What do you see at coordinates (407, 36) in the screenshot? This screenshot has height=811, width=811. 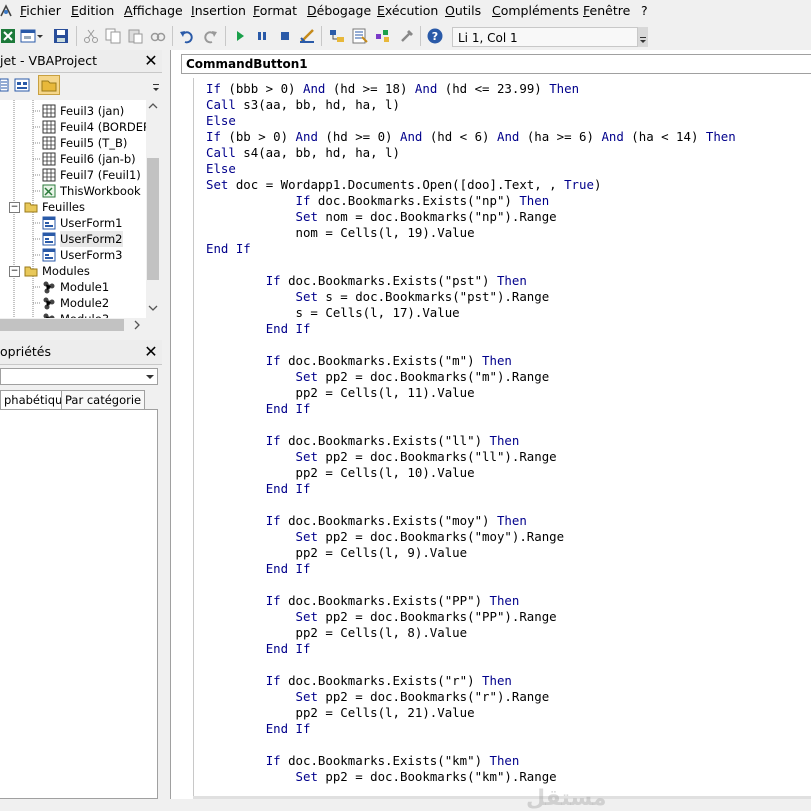 I see `toolbox-icon` at bounding box center [407, 36].